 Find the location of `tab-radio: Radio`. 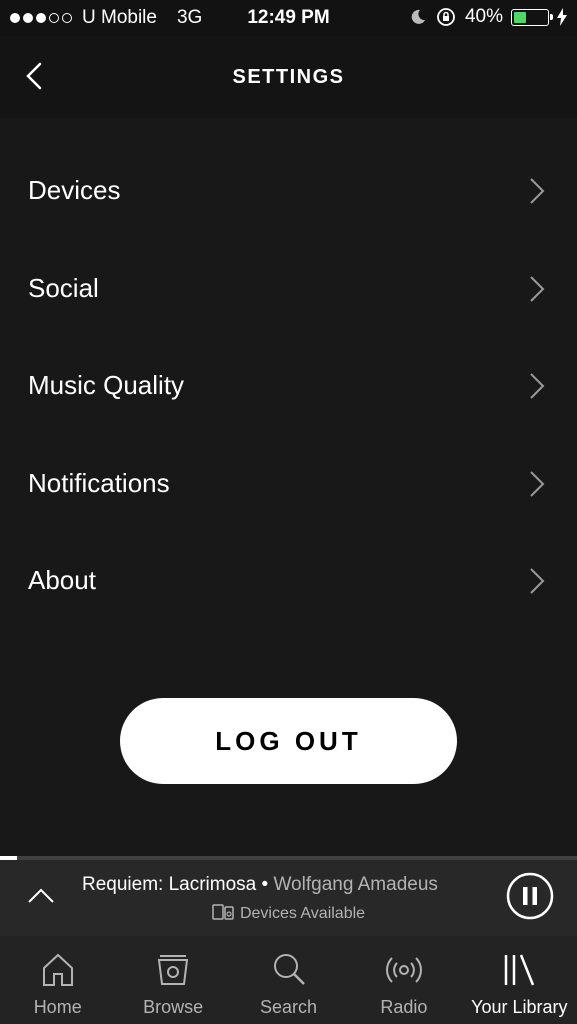

tab-radio: Radio is located at coordinates (403, 980).